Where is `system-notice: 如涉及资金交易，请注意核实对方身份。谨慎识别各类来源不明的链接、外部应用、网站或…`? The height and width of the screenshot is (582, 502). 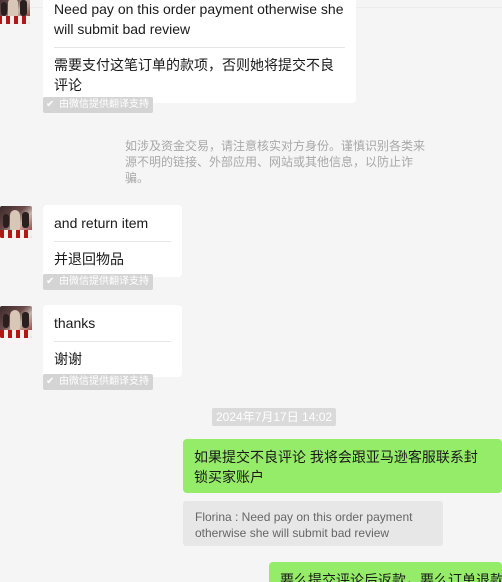 system-notice: 如涉及资金交易，请注意核实对方身份。谨慎识别各类来源不明的链接、外部应用、网站或… is located at coordinates (275, 162).